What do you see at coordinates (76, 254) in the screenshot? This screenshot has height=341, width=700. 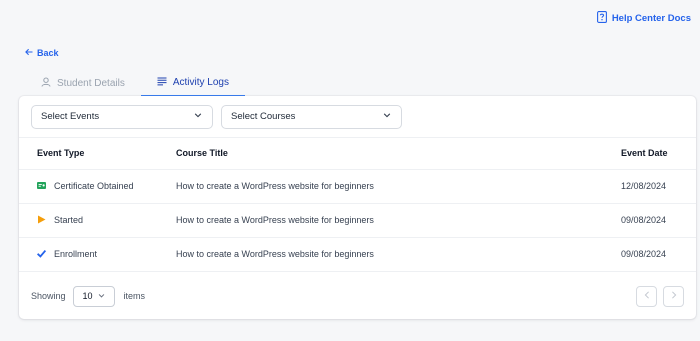 I see `event-type-label: Enrollment` at bounding box center [76, 254].